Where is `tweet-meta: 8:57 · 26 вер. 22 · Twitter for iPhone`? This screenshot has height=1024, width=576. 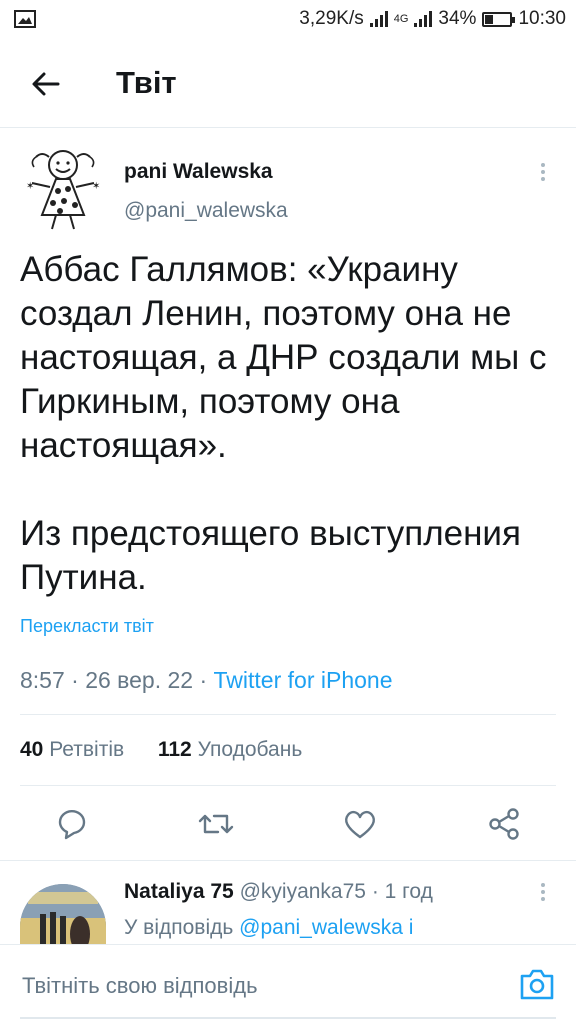 tweet-meta: 8:57 · 26 вер. 22 · Twitter for iPhone is located at coordinates (206, 680).